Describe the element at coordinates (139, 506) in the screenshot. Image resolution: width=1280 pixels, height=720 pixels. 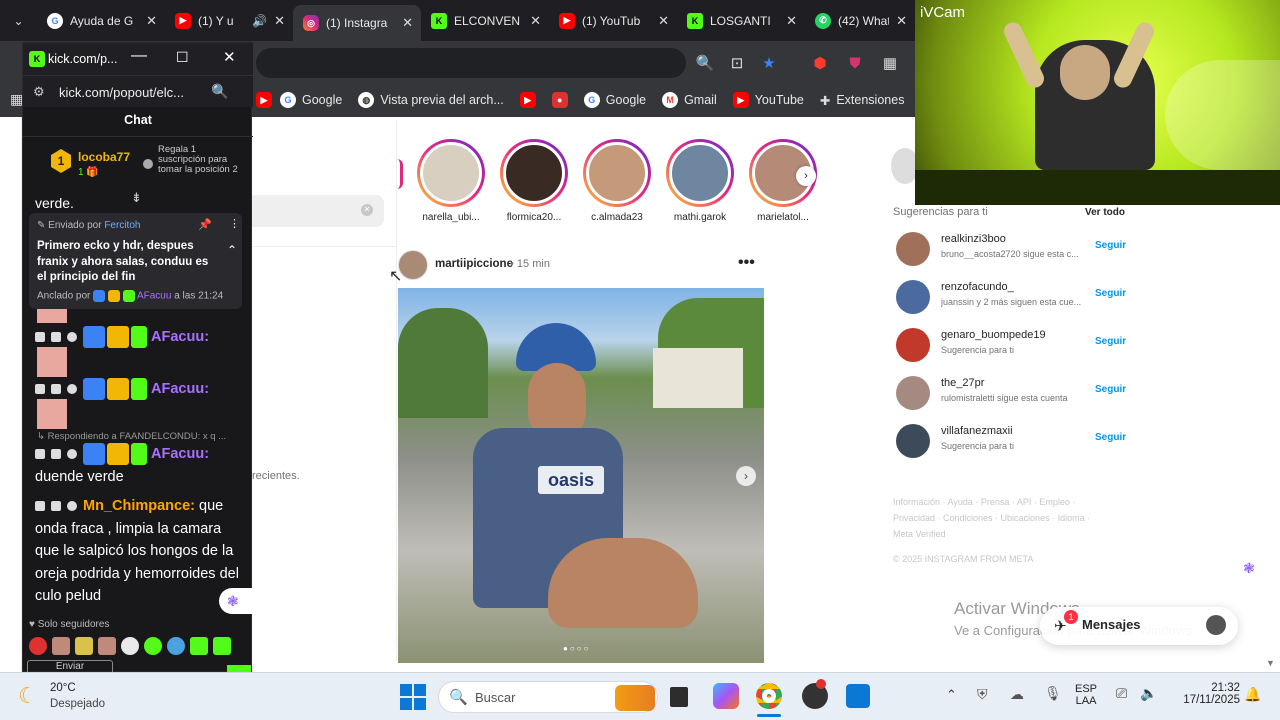
I see `chat-username: Mn_Chimpance:` at that location.